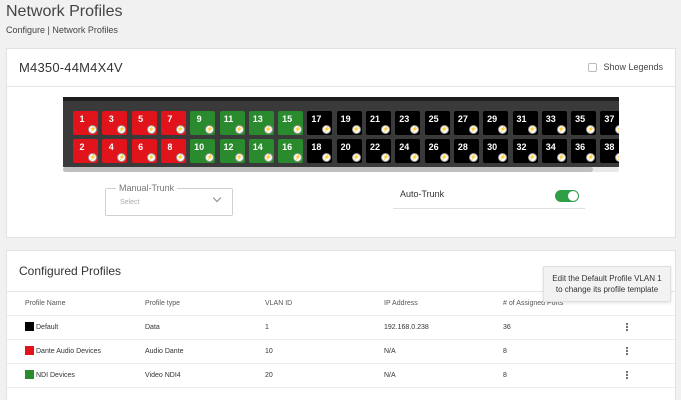  I want to click on switch-port: 10 ⚡, so click(203, 151).